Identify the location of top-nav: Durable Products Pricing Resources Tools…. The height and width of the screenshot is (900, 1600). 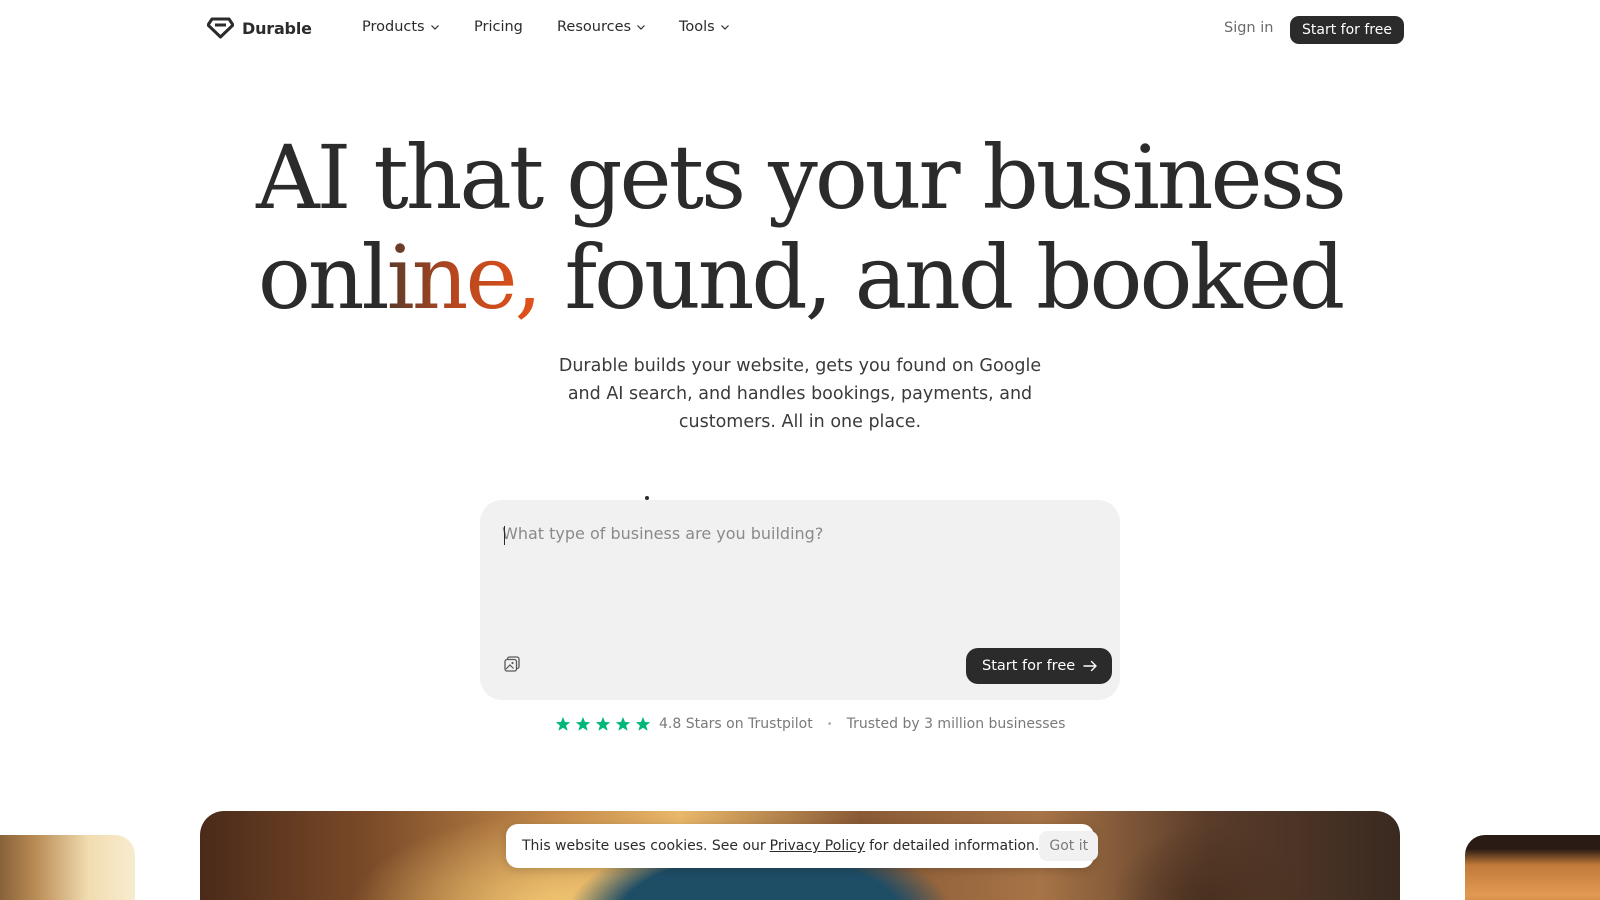
(800, 29).